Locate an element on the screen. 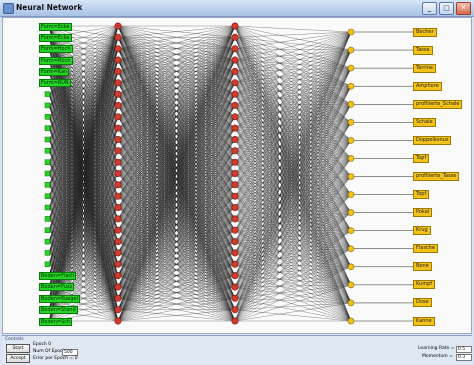 The width and height of the screenshot is (474, 365). output-label: Tasse is located at coordinates (423, 50).